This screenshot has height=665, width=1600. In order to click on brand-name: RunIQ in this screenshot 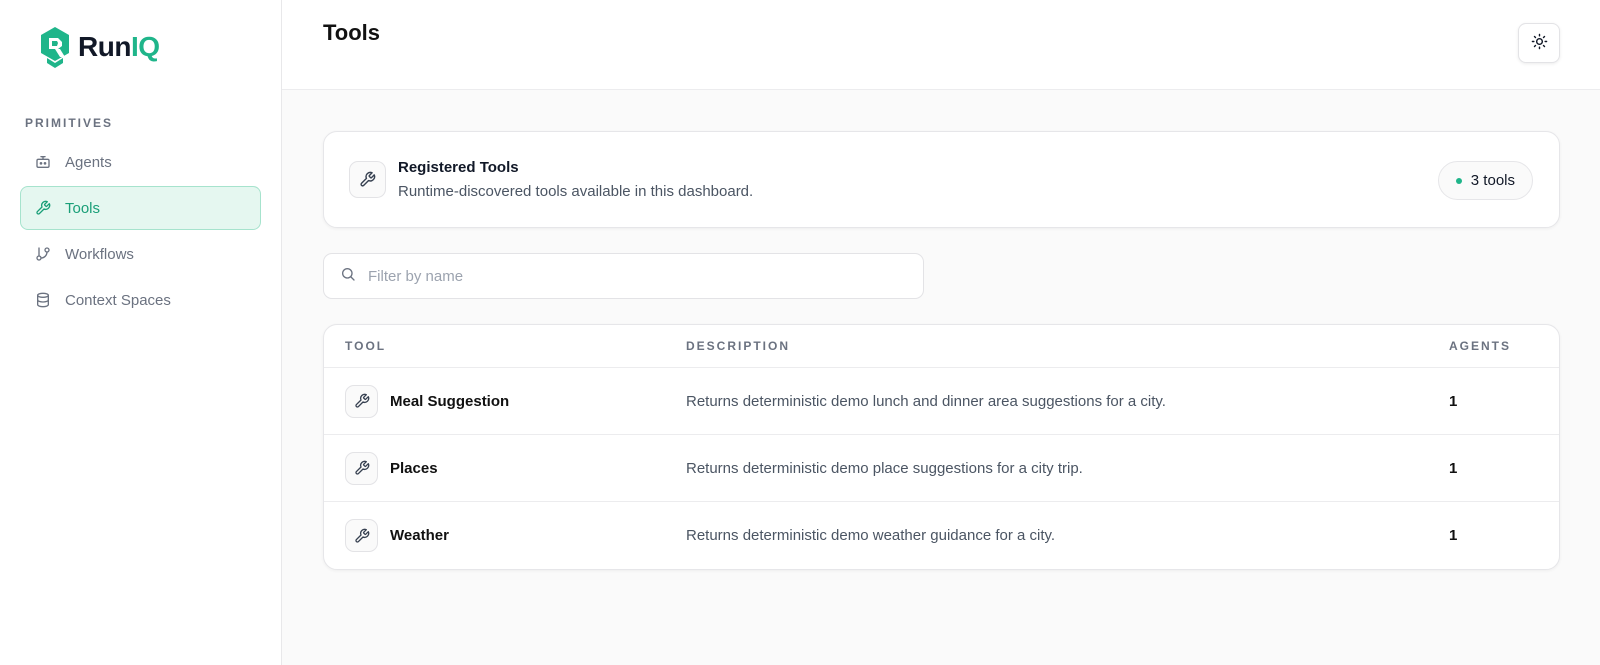, I will do `click(119, 47)`.